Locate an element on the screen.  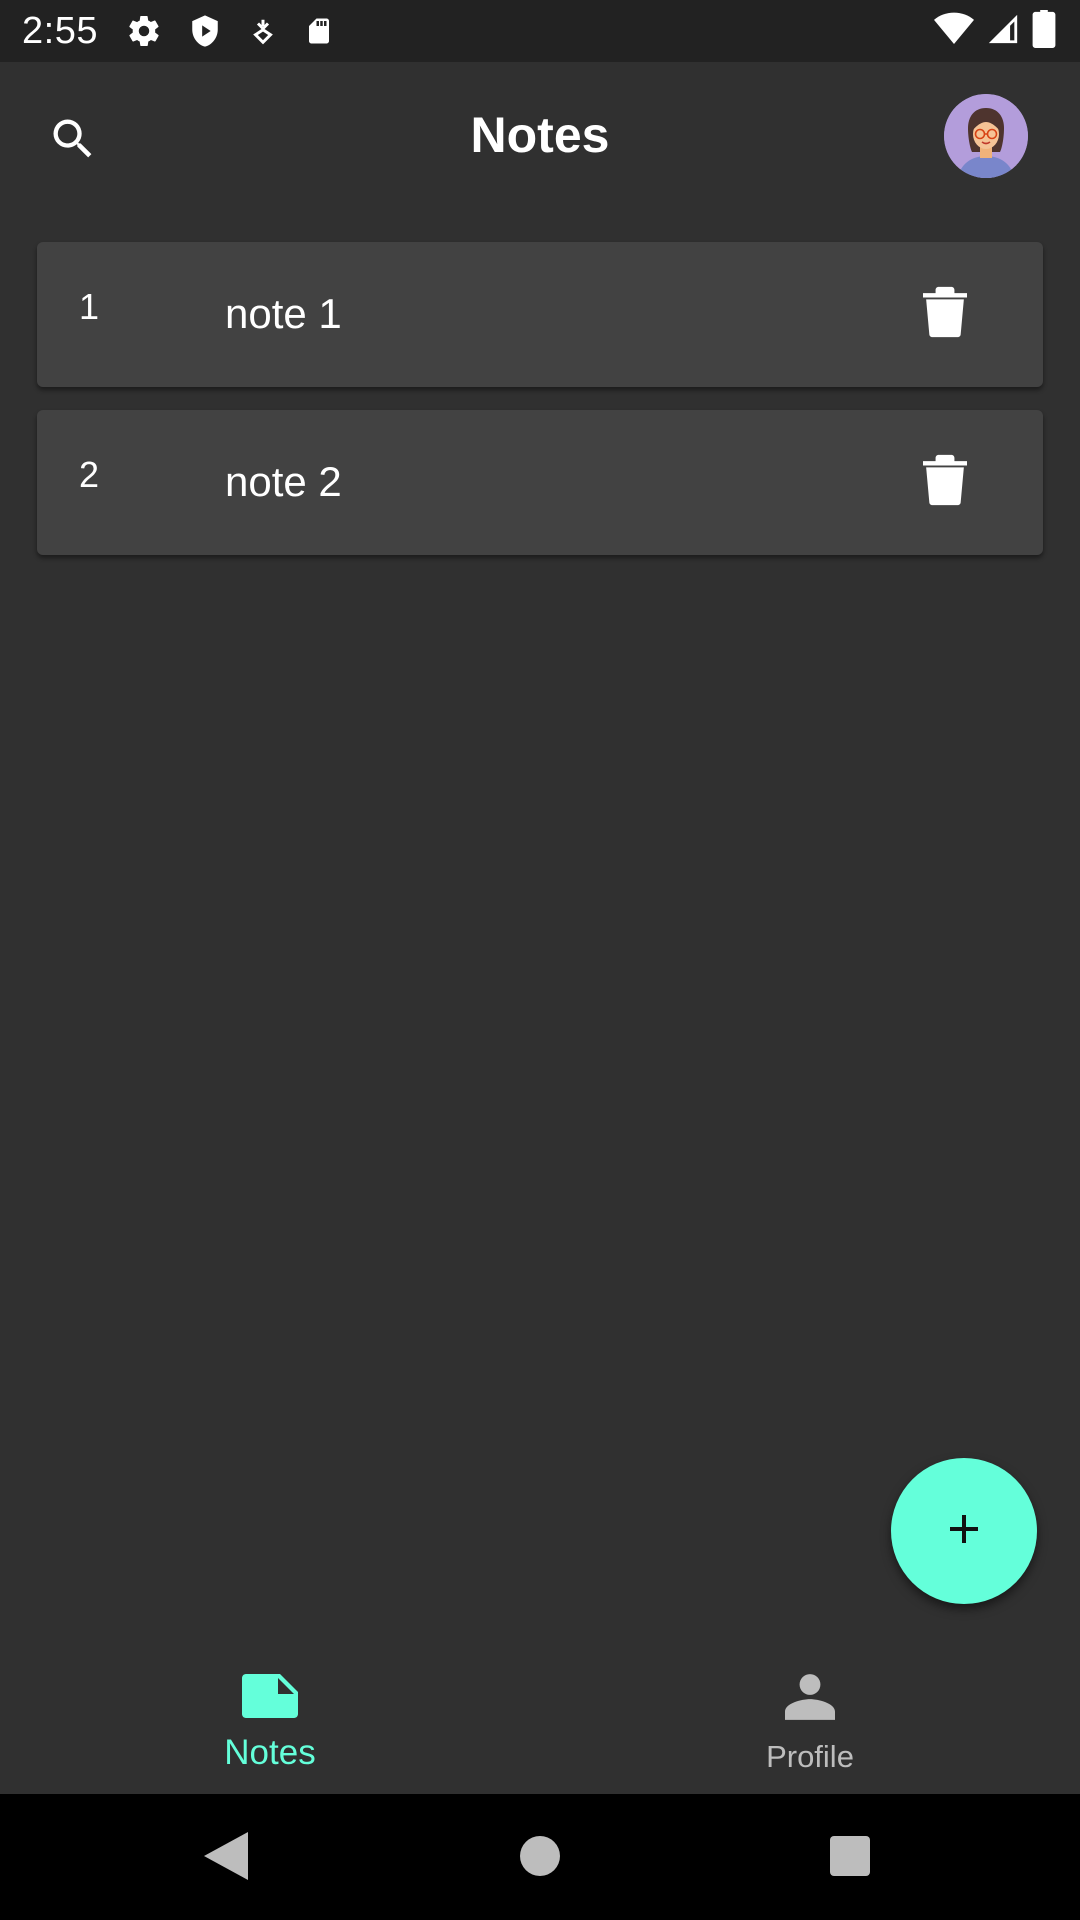
gear-icon is located at coordinates (144, 31).